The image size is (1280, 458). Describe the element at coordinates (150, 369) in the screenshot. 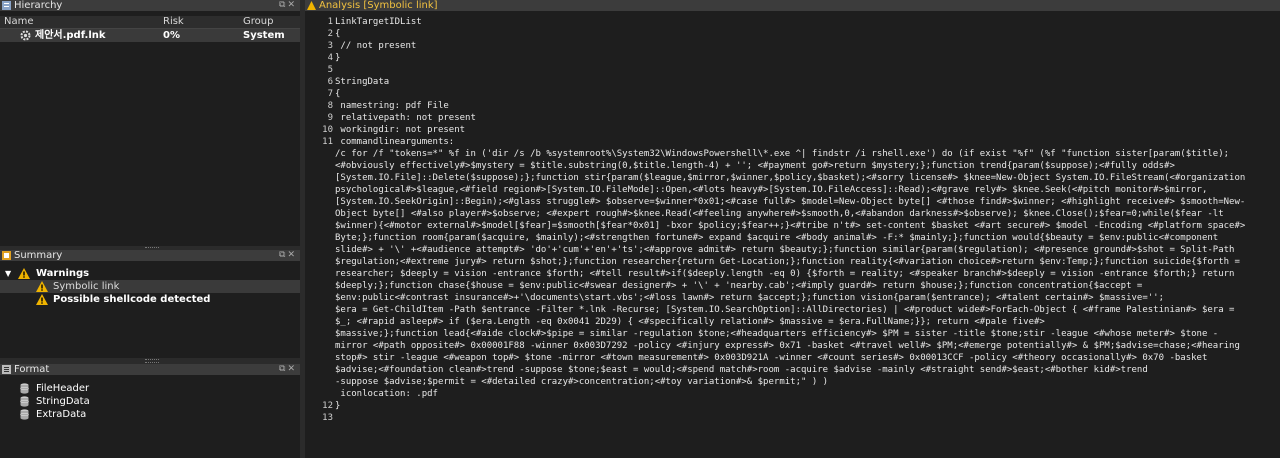

I see `format-titlebar: Format ⧉✕` at that location.